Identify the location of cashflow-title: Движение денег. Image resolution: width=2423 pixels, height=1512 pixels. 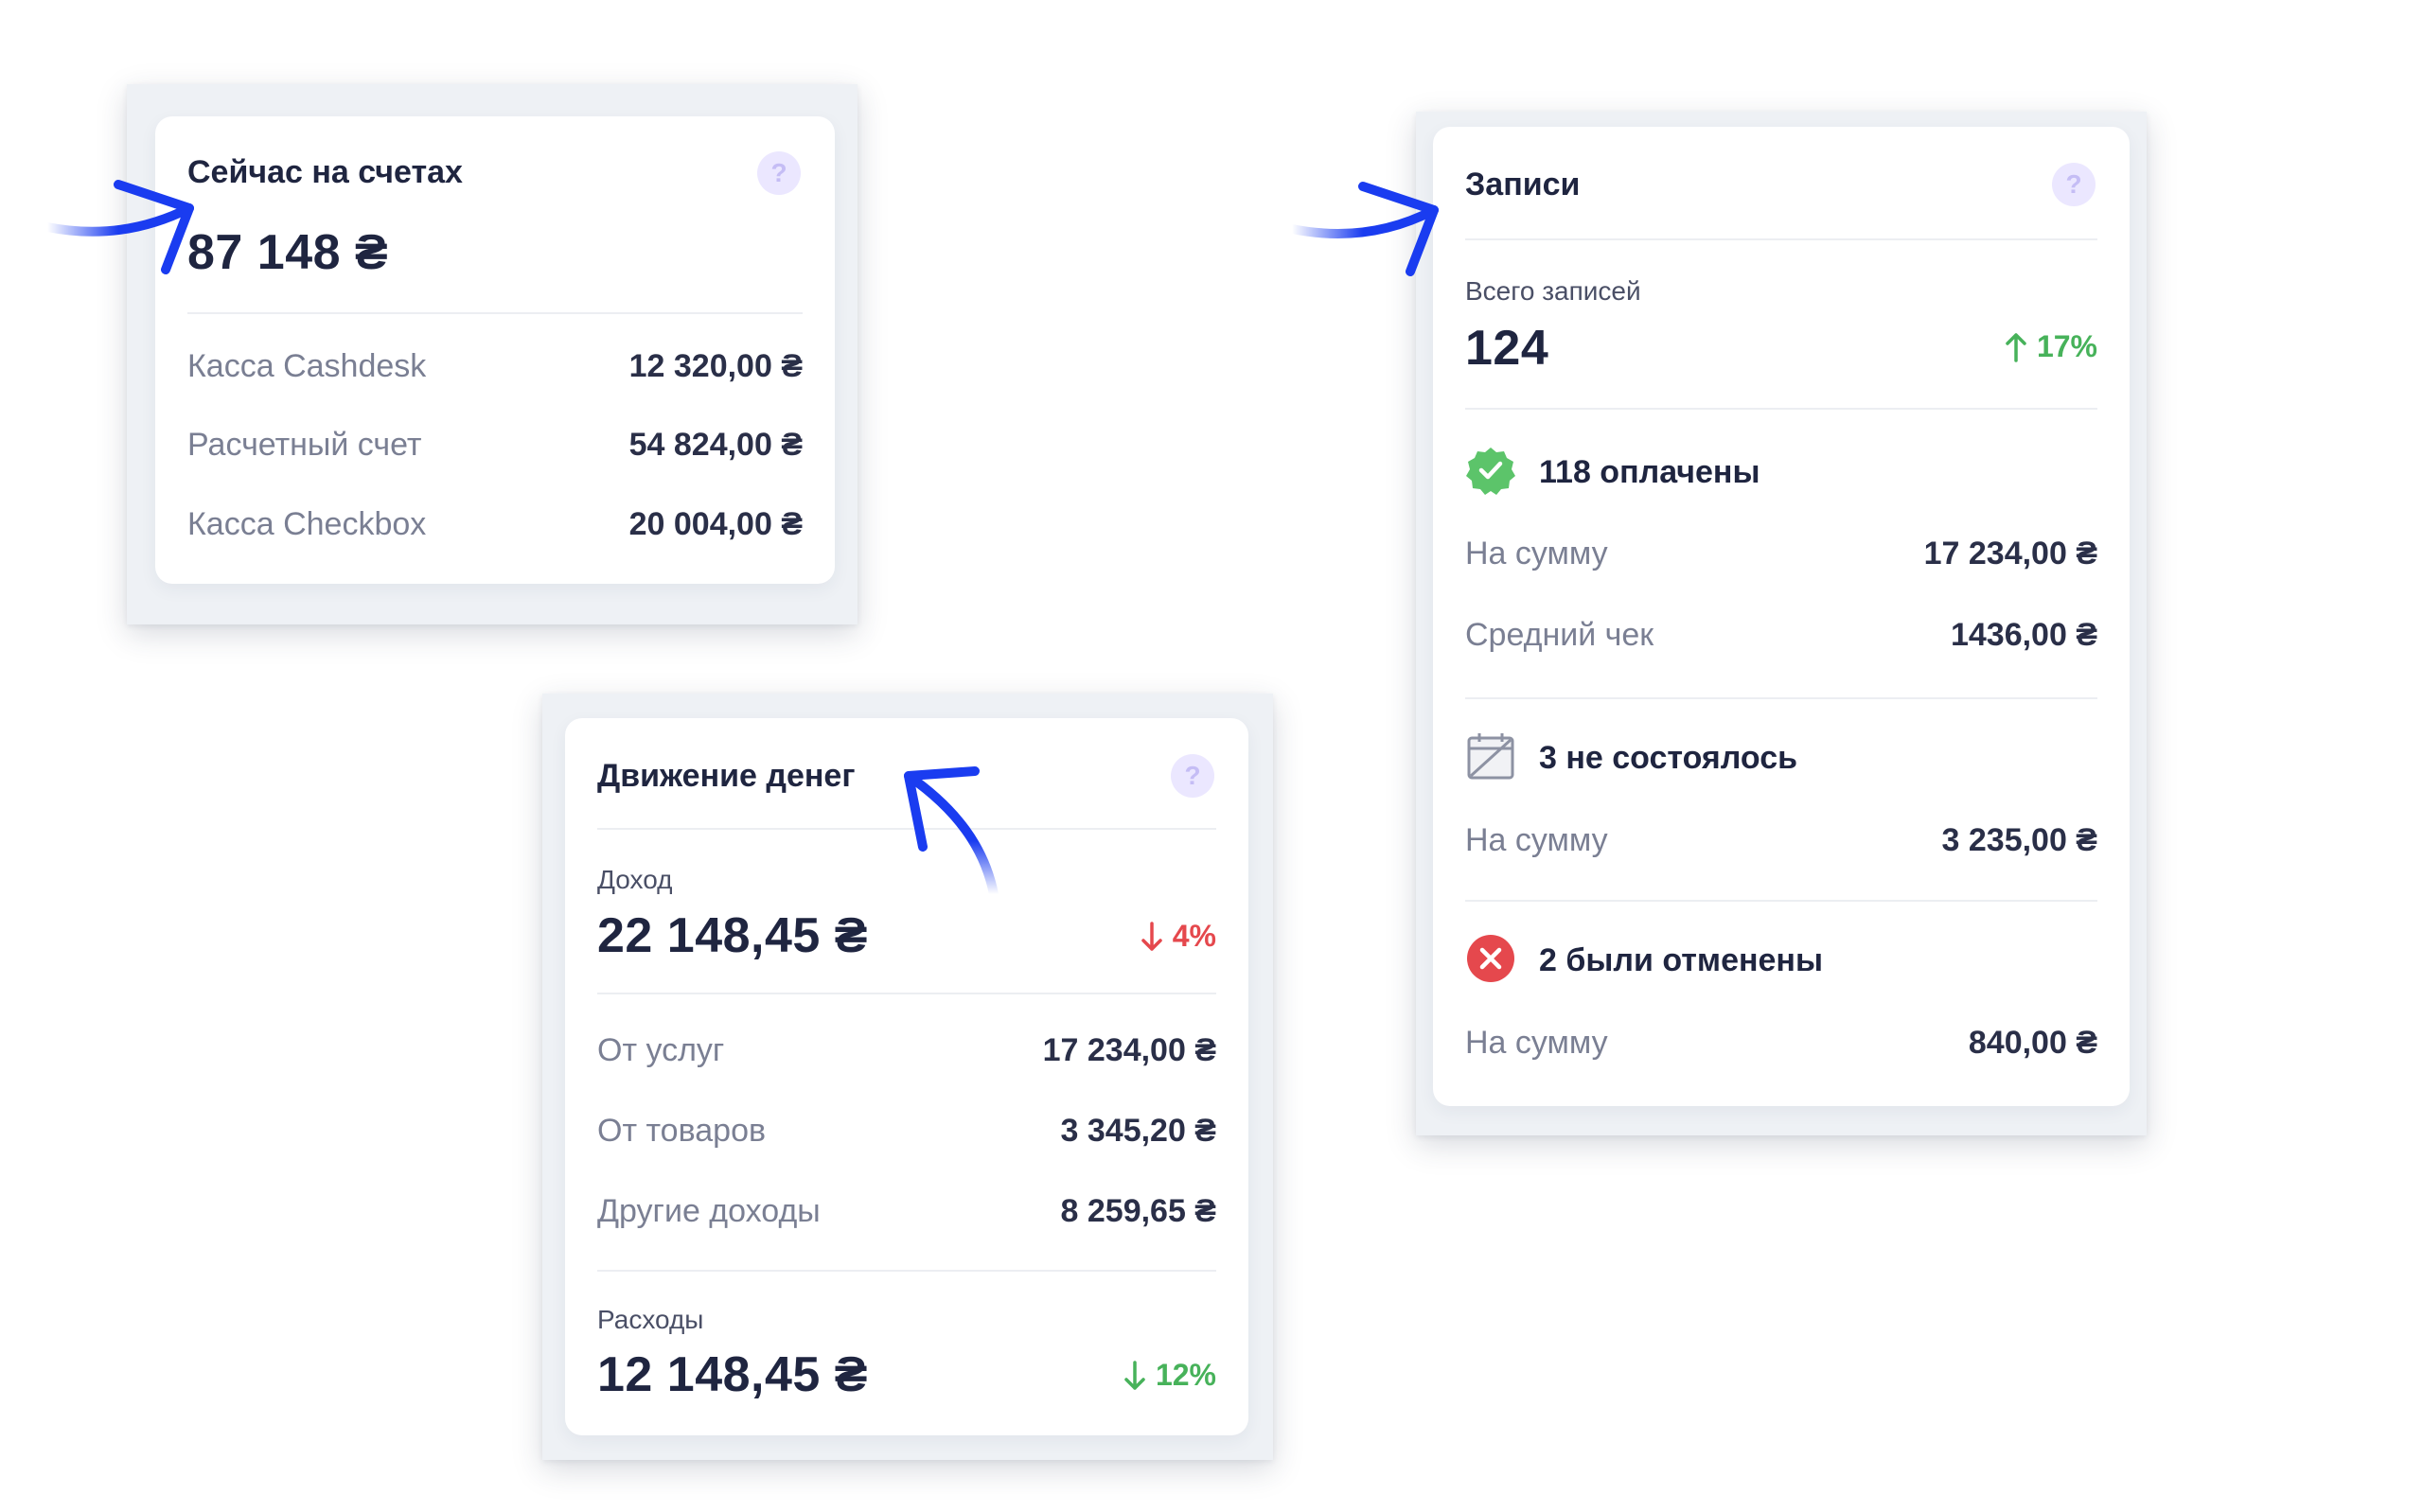
(726, 776).